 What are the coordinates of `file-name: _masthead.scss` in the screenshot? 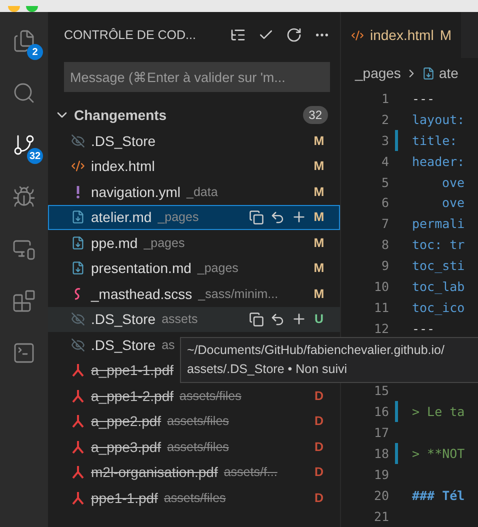 It's located at (141, 294).